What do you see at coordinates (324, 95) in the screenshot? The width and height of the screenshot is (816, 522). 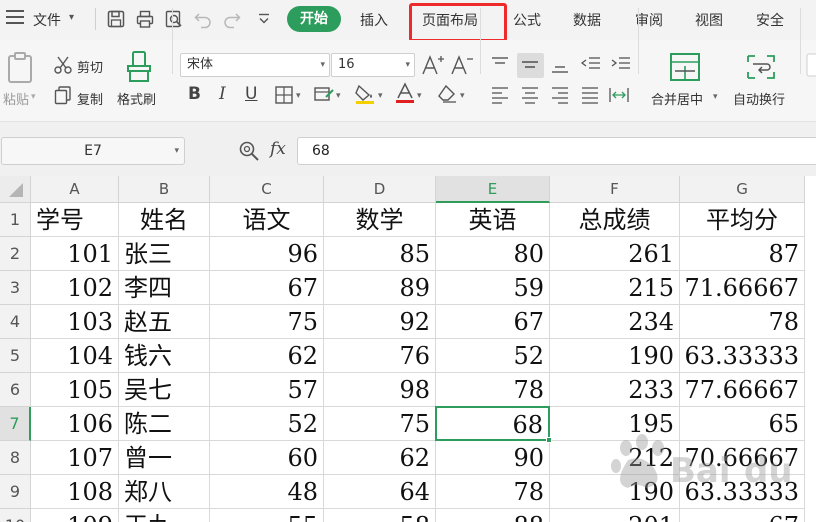 I see `cell-style-icon` at bounding box center [324, 95].